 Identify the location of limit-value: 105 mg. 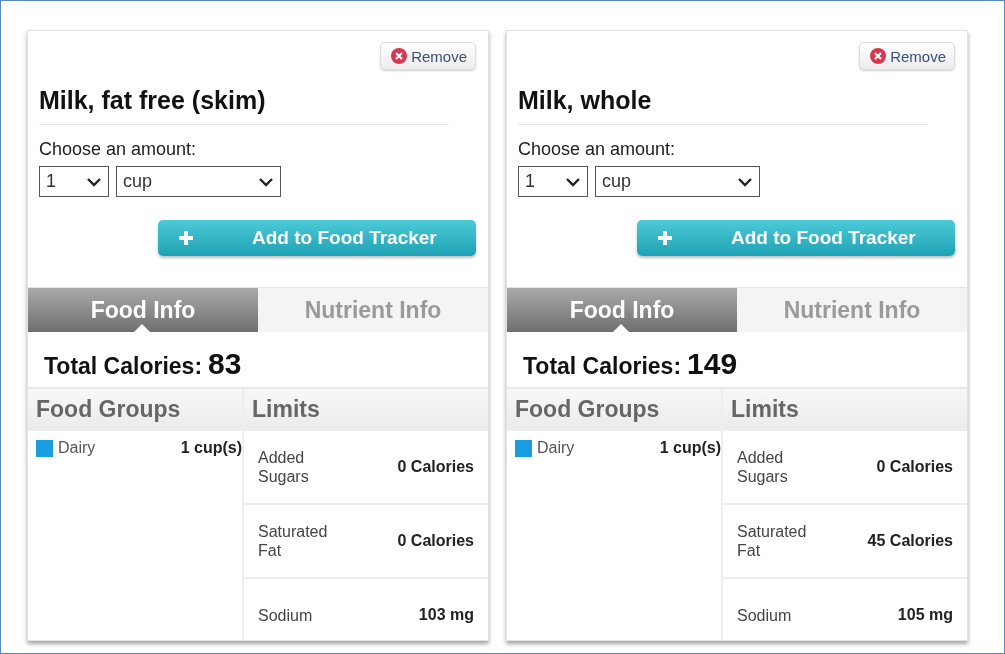
(925, 615).